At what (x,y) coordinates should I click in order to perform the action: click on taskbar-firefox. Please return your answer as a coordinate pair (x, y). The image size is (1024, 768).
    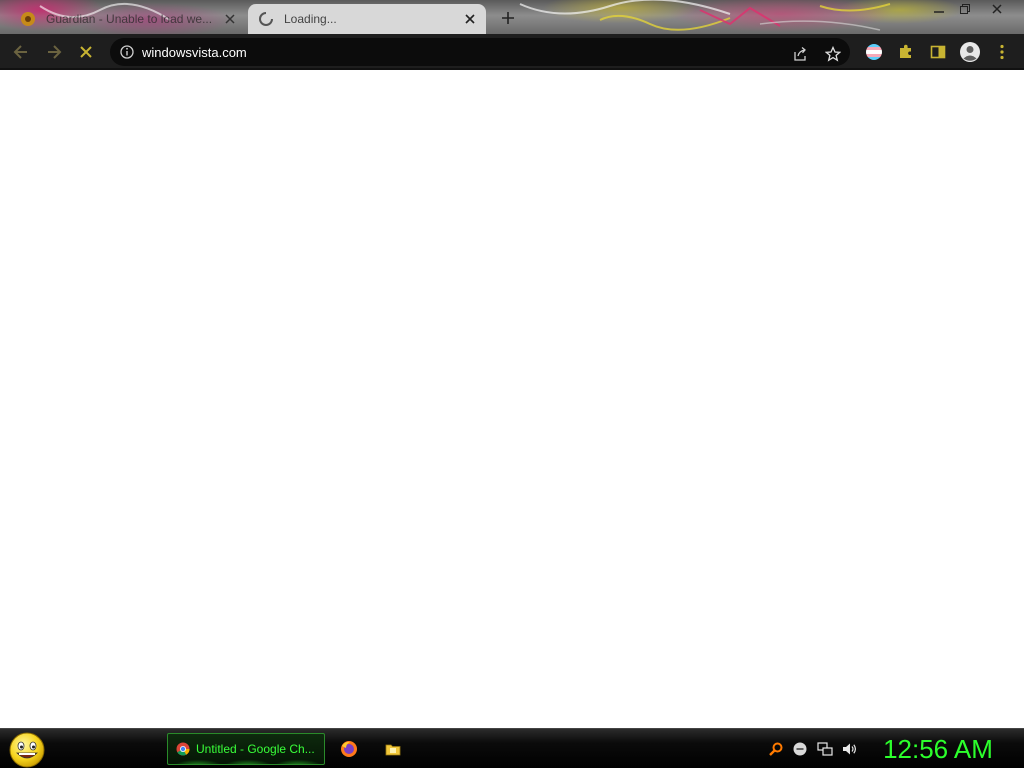
    Looking at the image, I should click on (349, 749).